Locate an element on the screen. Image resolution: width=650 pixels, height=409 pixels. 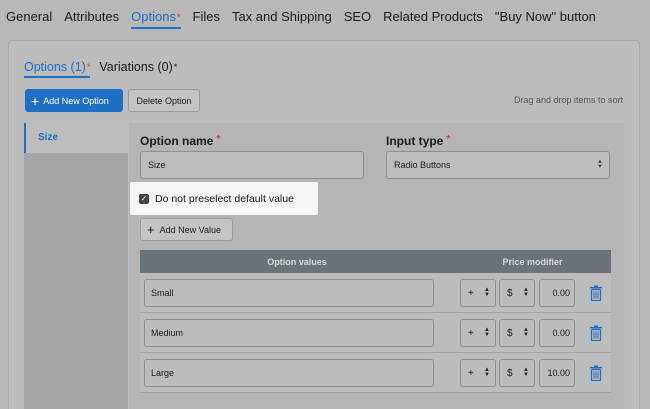
tab-general: General is located at coordinates (29, 17).